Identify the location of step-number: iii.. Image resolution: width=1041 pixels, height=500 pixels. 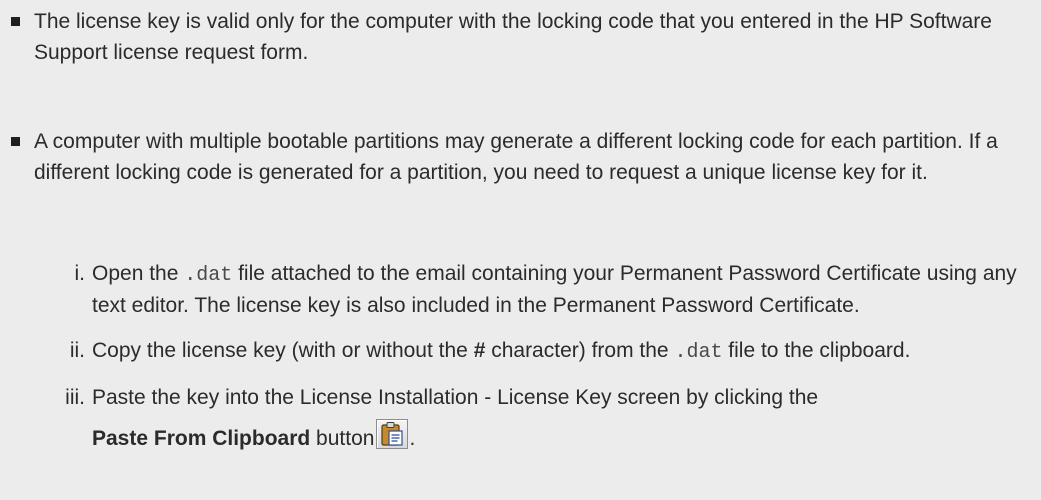
(75, 397).